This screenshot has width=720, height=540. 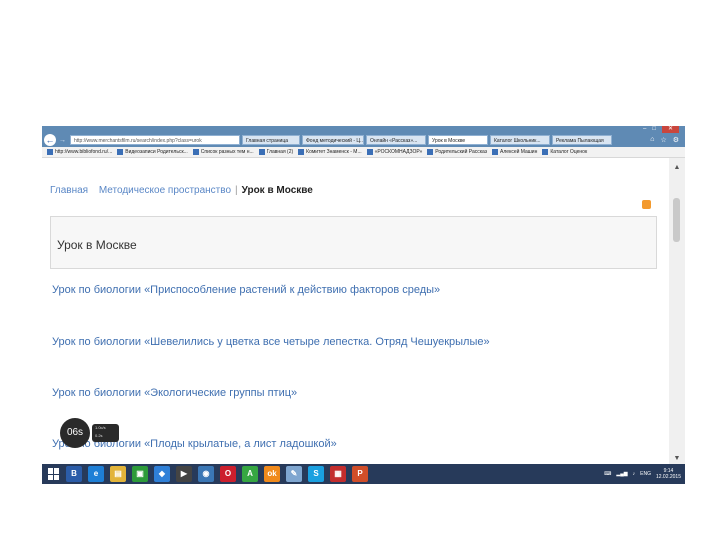 I want to click on scroll-down-icon: ▼, so click(x=677, y=458).